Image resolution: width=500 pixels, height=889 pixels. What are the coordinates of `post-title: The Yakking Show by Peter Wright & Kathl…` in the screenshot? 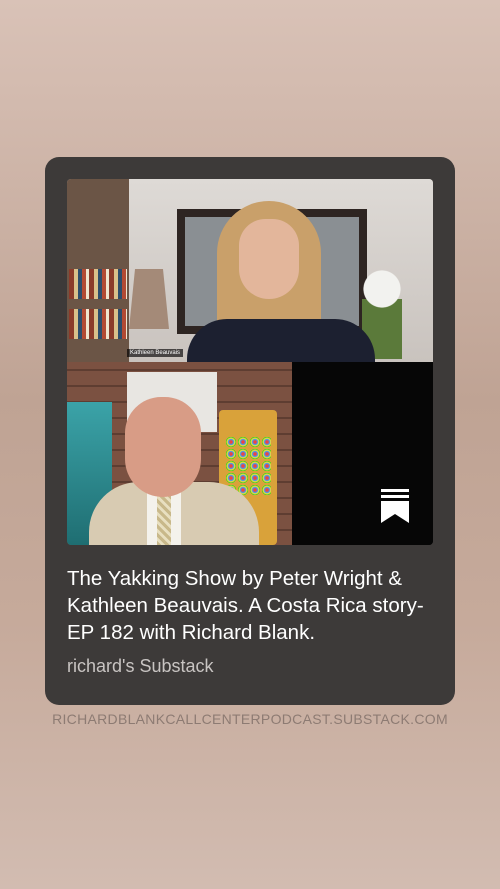 It's located at (253, 605).